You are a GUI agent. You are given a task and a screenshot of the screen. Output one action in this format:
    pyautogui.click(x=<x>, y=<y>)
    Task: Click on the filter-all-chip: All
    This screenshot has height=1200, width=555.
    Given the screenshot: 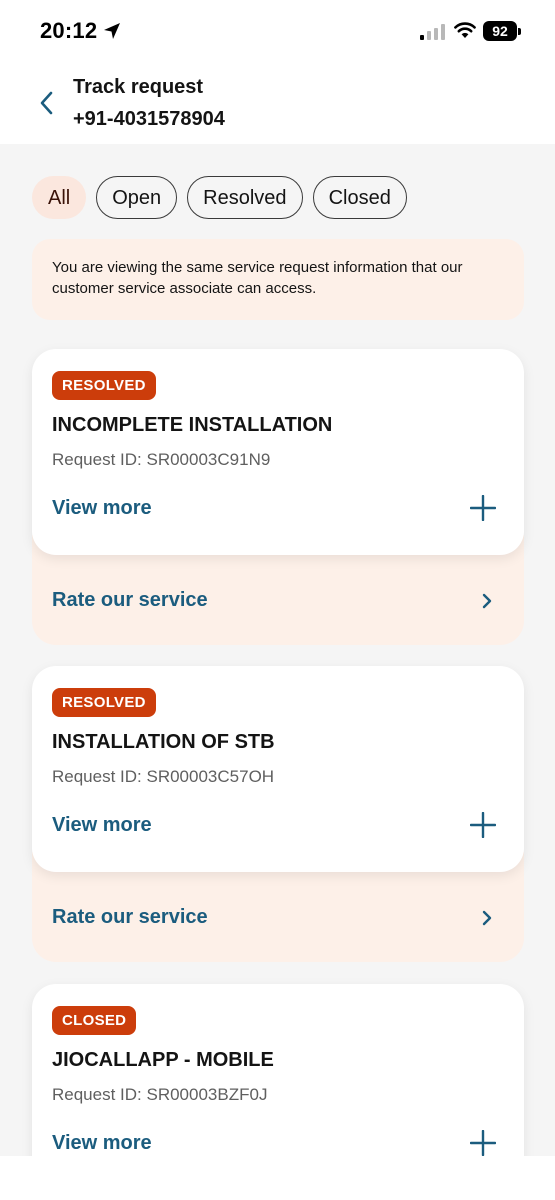 What is the action you would take?
    pyautogui.click(x=59, y=197)
    